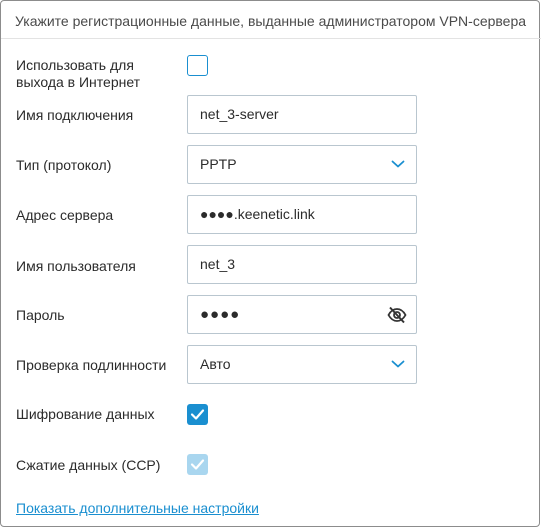 The image size is (542, 529). Describe the element at coordinates (220, 314) in the screenshot. I see `password-value: ●●●●` at that location.